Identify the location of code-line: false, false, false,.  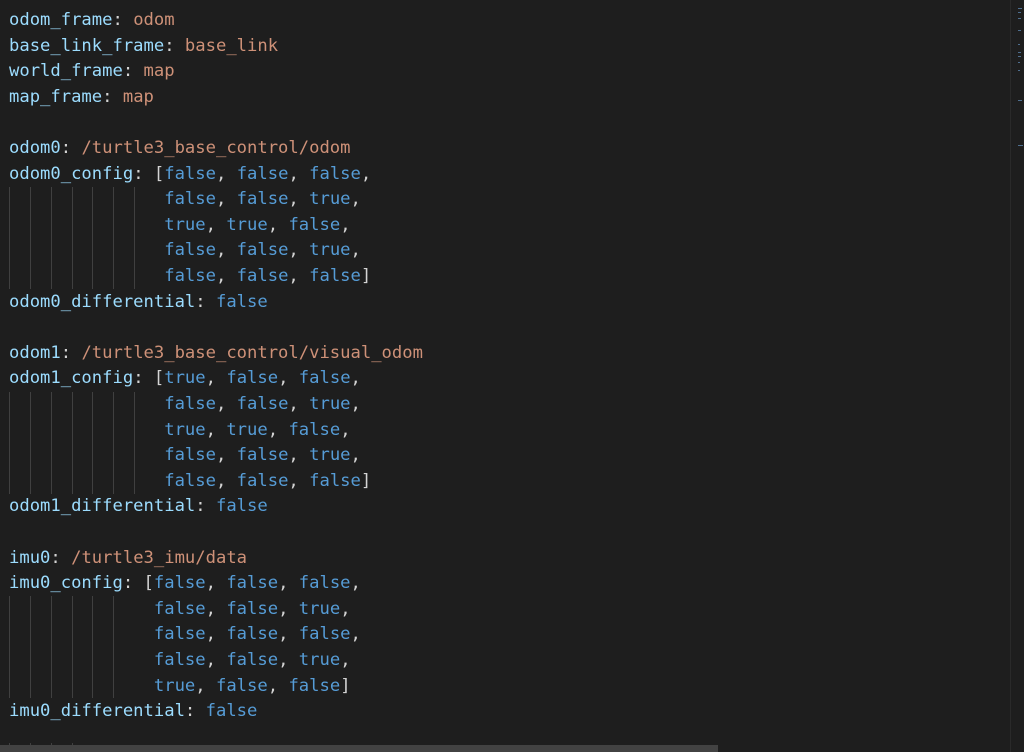
(185, 635).